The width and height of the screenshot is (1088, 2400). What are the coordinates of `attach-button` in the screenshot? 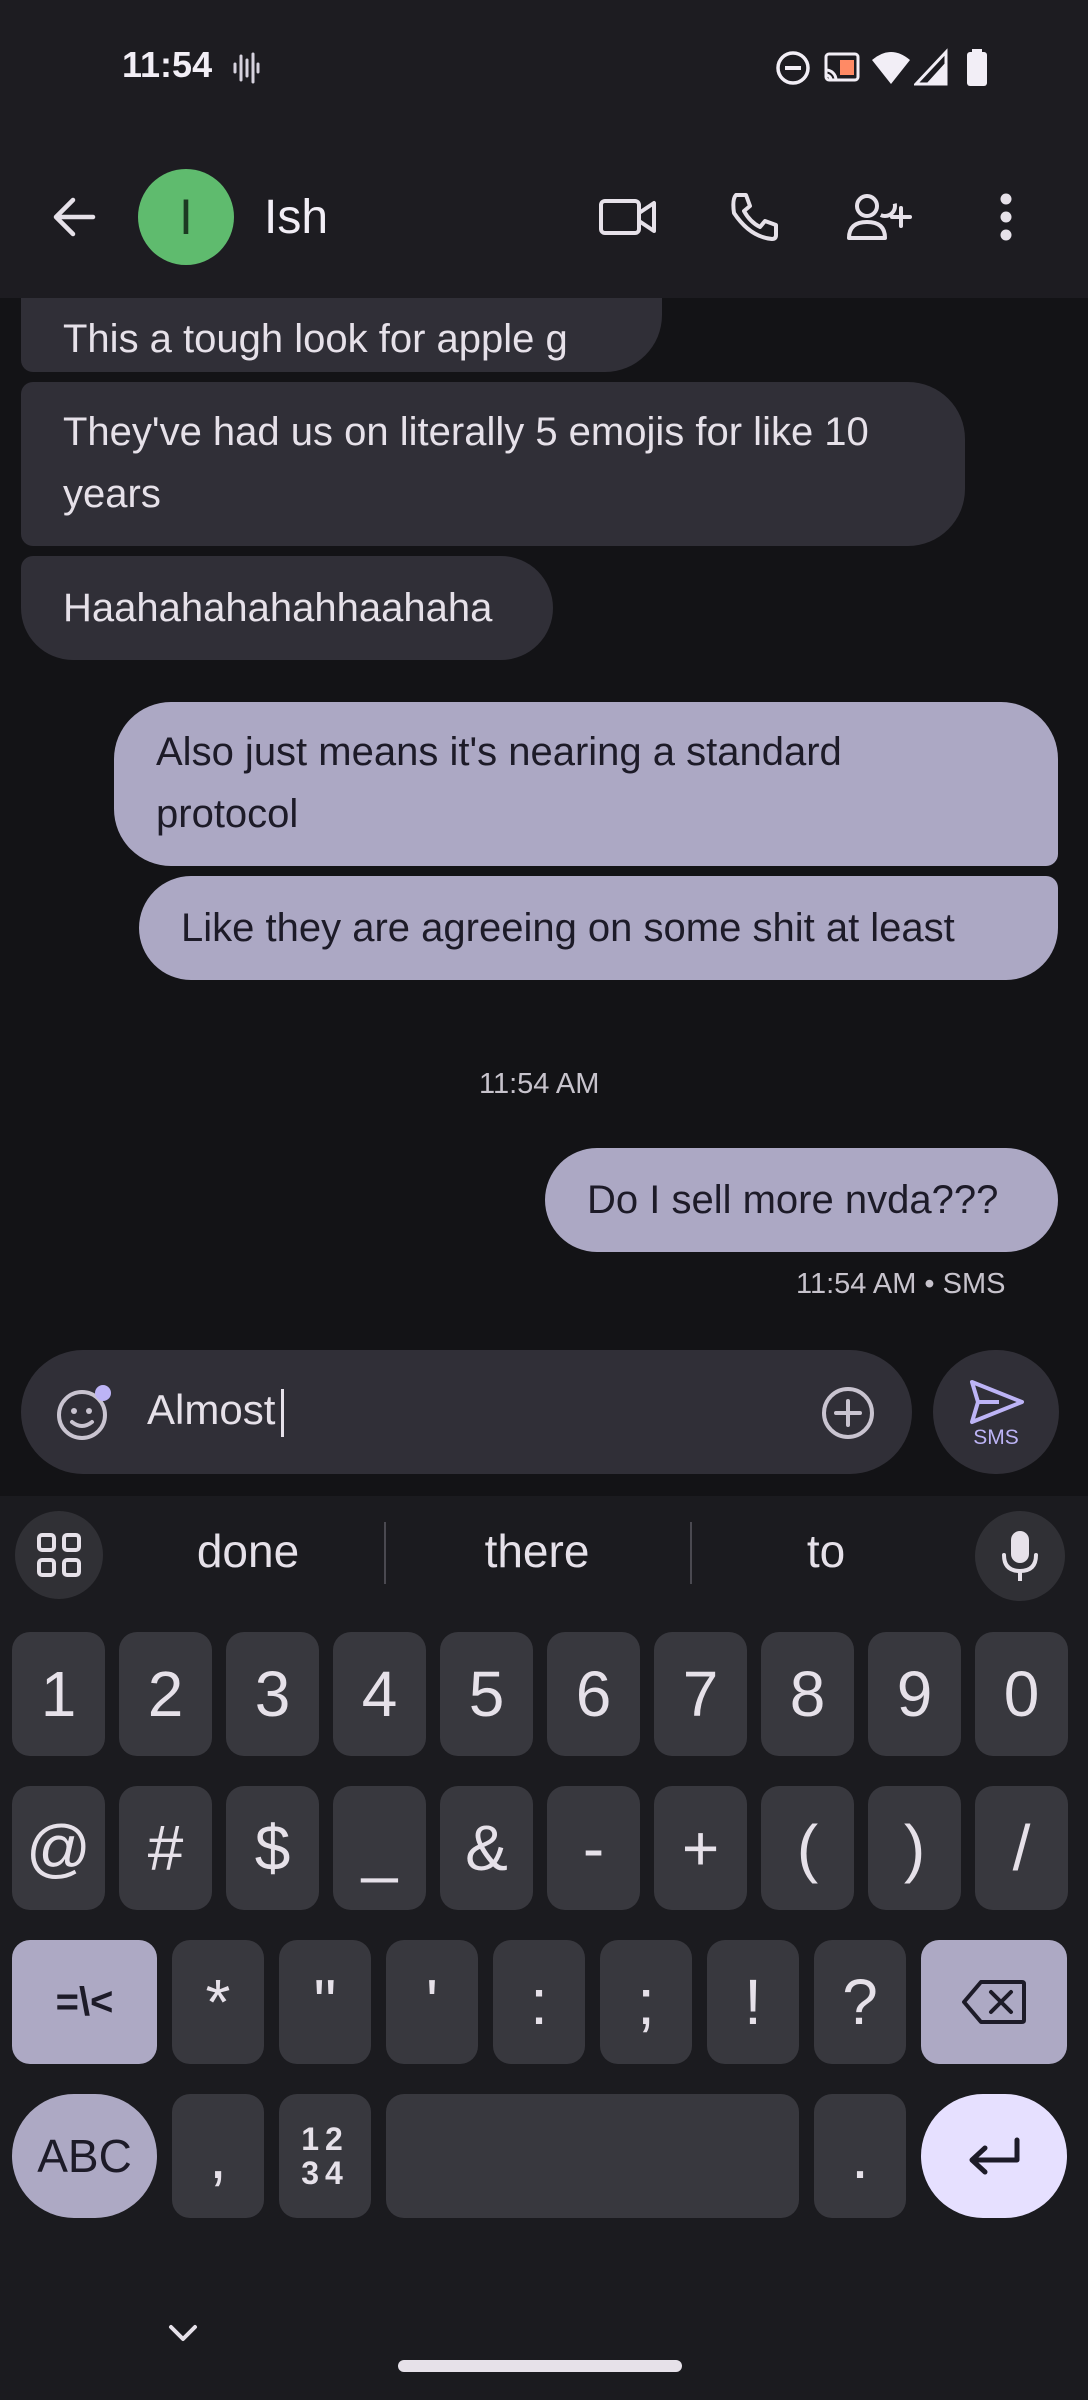 It's located at (848, 1413).